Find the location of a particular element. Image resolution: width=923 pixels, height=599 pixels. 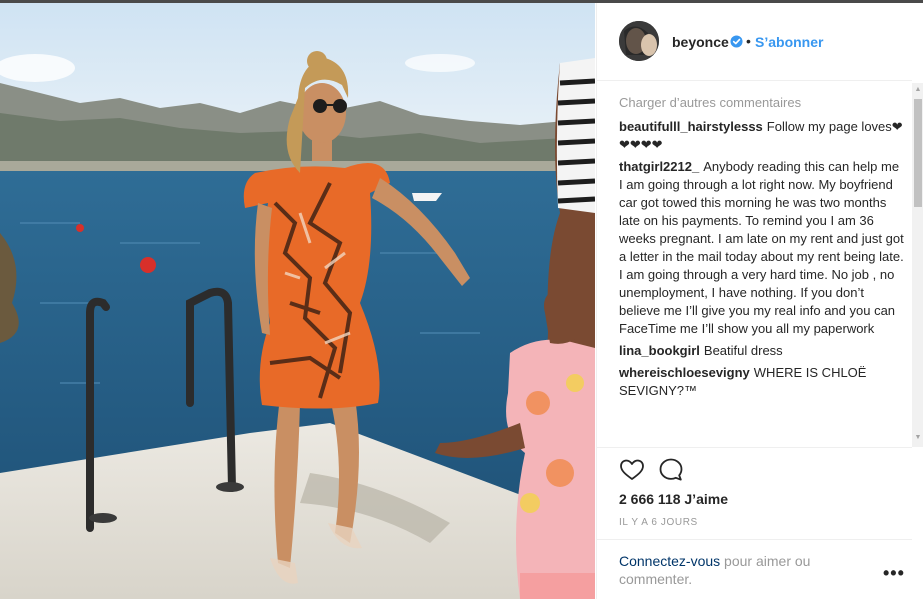

likes-count: 2 666 118 J’aime is located at coordinates (673, 499).